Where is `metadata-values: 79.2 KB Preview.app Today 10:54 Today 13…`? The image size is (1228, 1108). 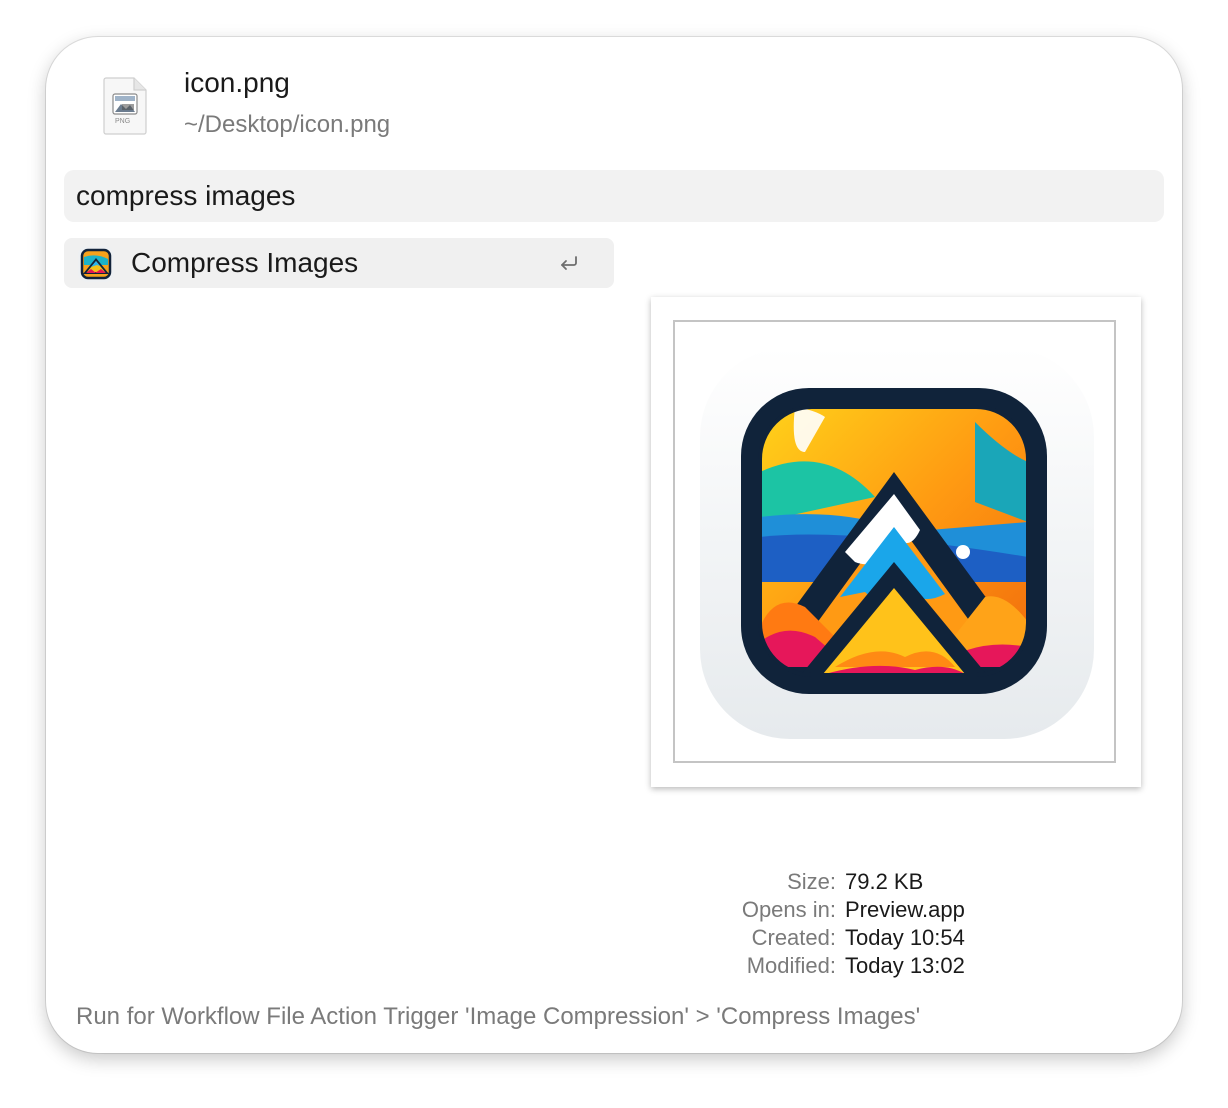 metadata-values: 79.2 KB Preview.app Today 10:54 Today 13… is located at coordinates (905, 924).